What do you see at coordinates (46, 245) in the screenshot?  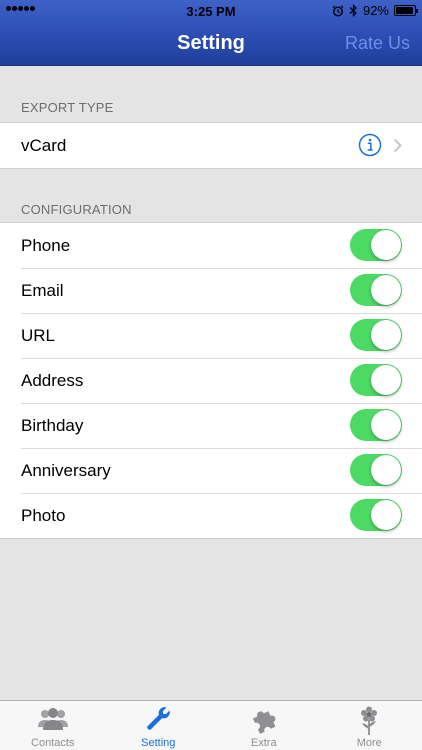 I see `config-label-phone: Phone` at bounding box center [46, 245].